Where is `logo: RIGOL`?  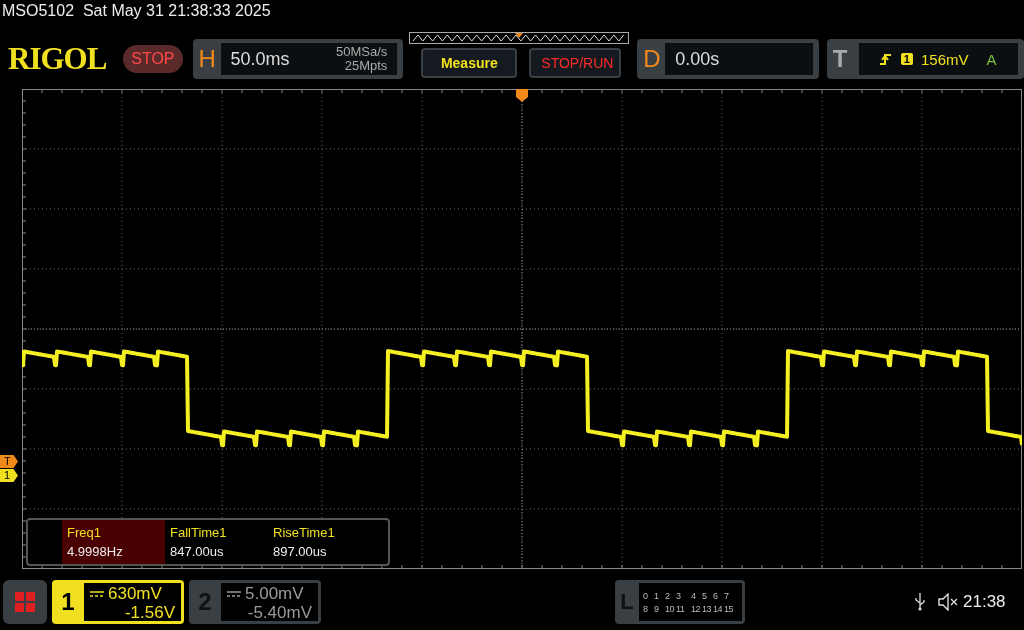 logo: RIGOL is located at coordinates (58, 59).